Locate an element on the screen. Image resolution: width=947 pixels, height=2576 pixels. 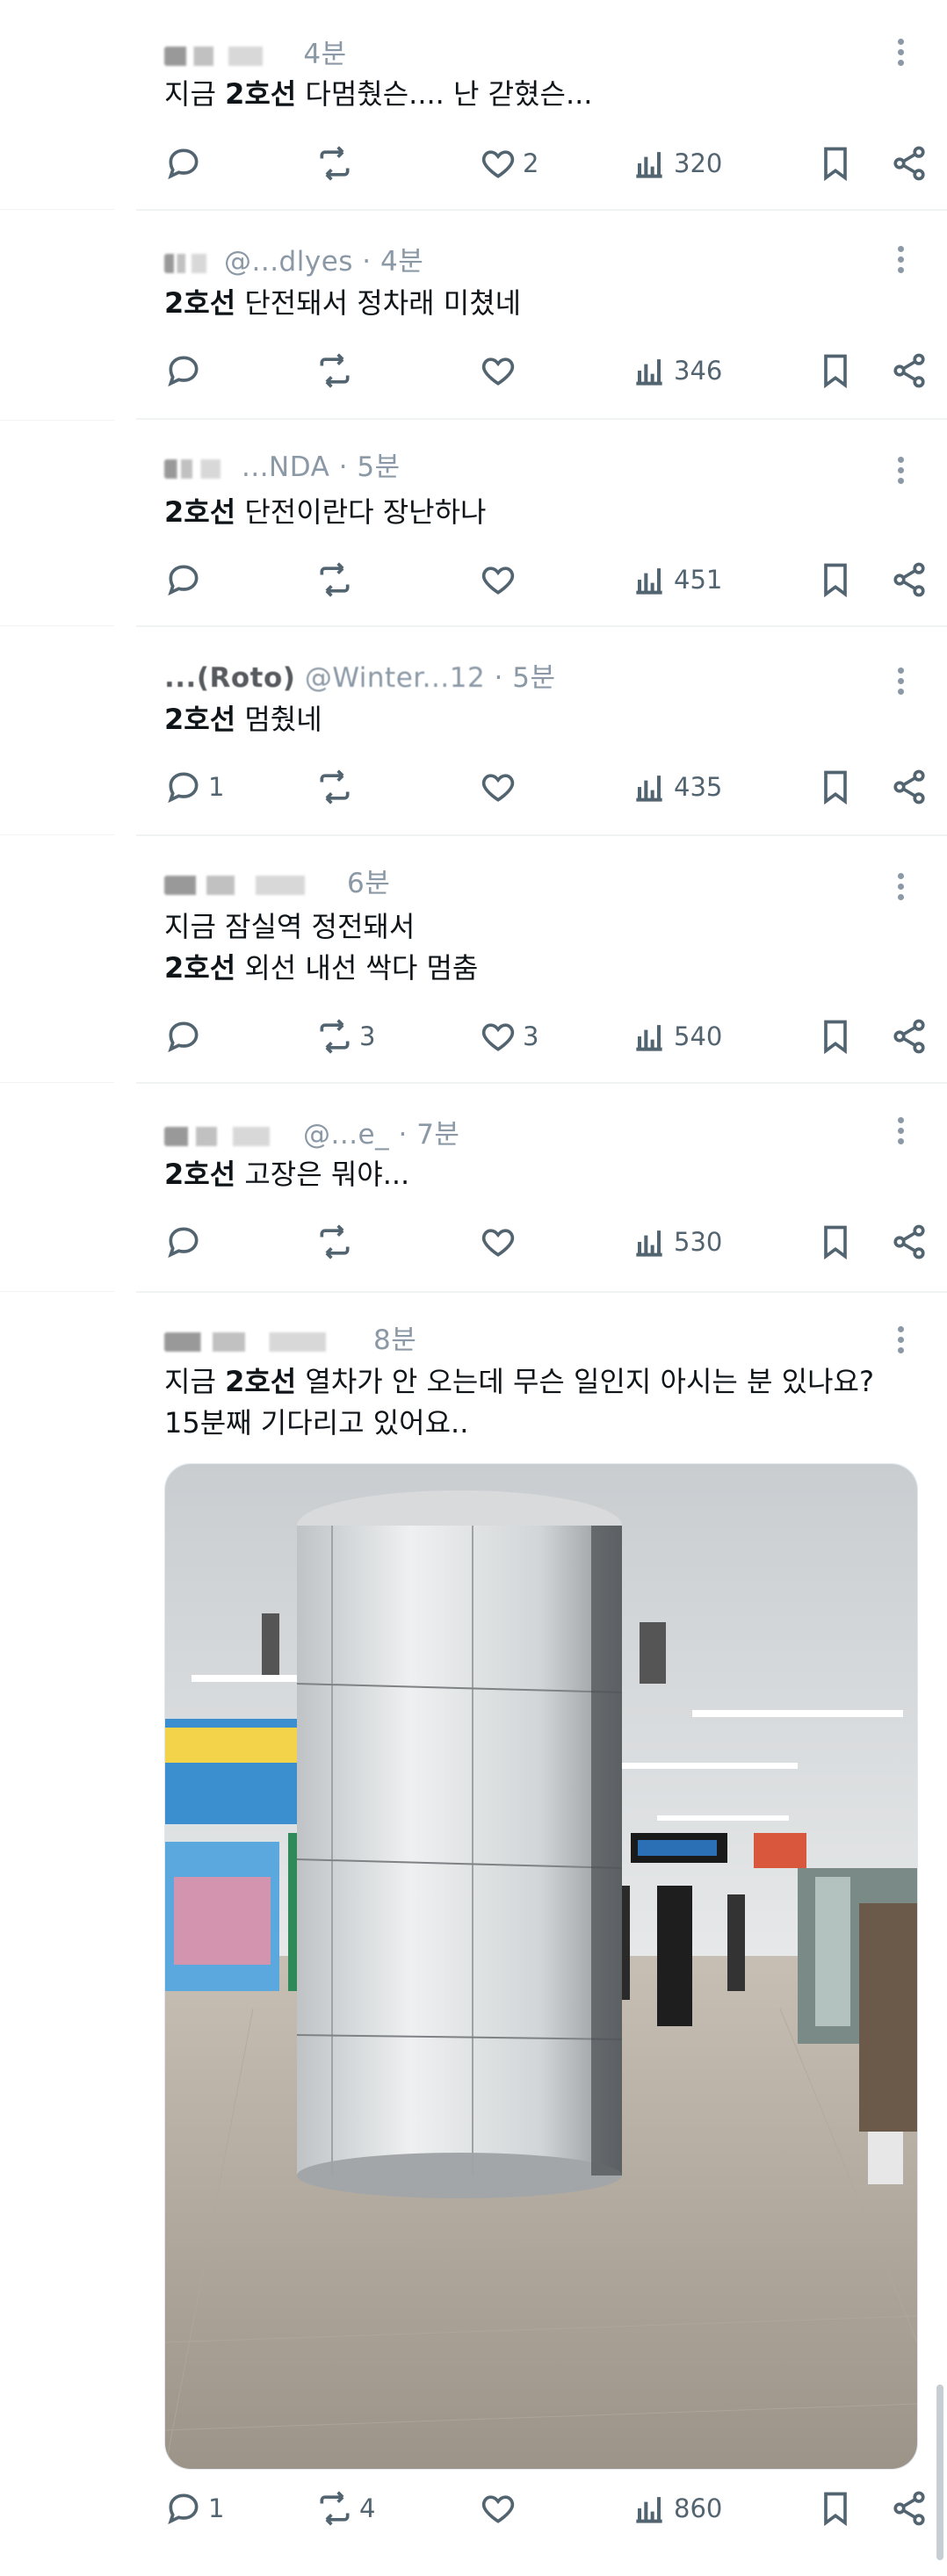
views-count: 451 is located at coordinates (699, 580).